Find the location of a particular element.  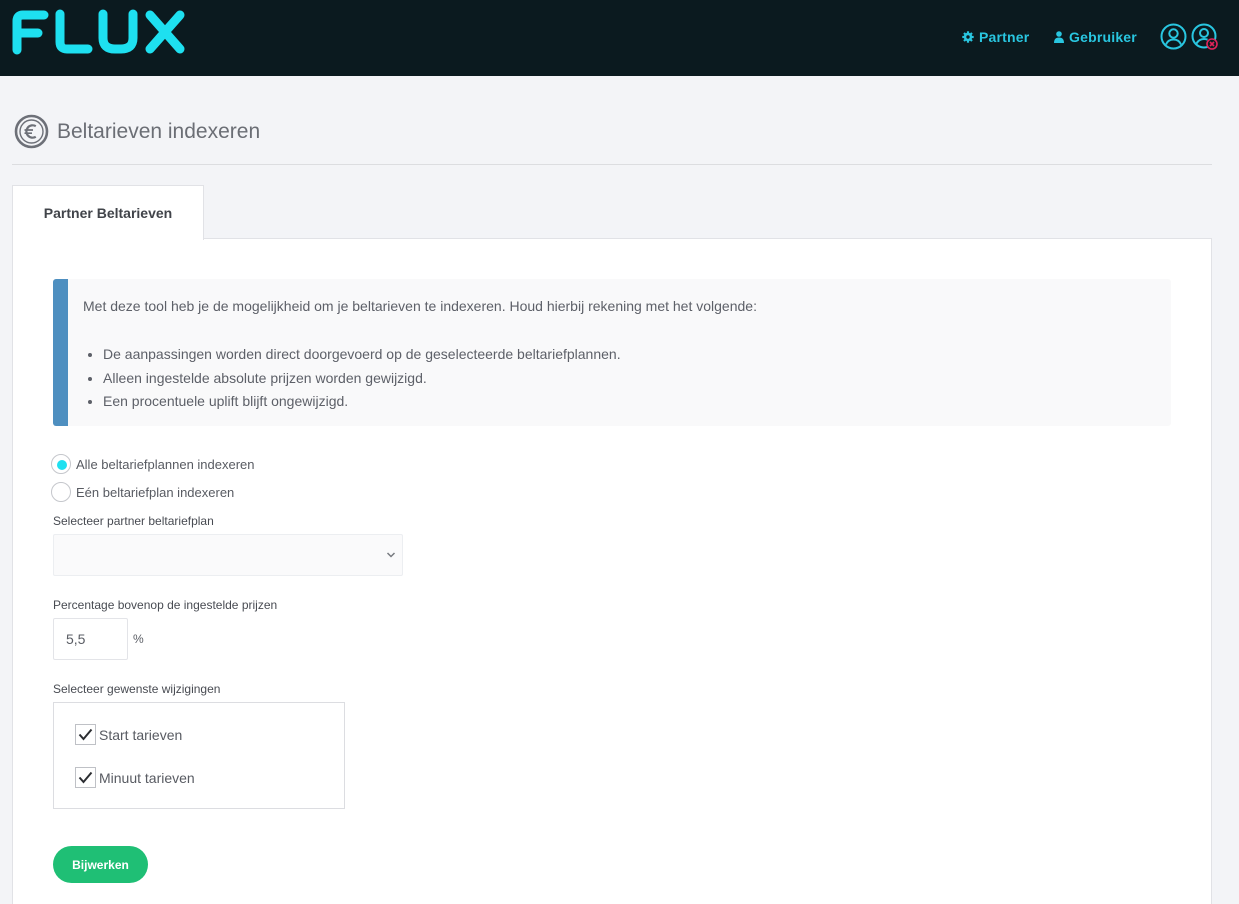

plan-select-label: Selecteer partner beltariefplan is located at coordinates (133, 521).